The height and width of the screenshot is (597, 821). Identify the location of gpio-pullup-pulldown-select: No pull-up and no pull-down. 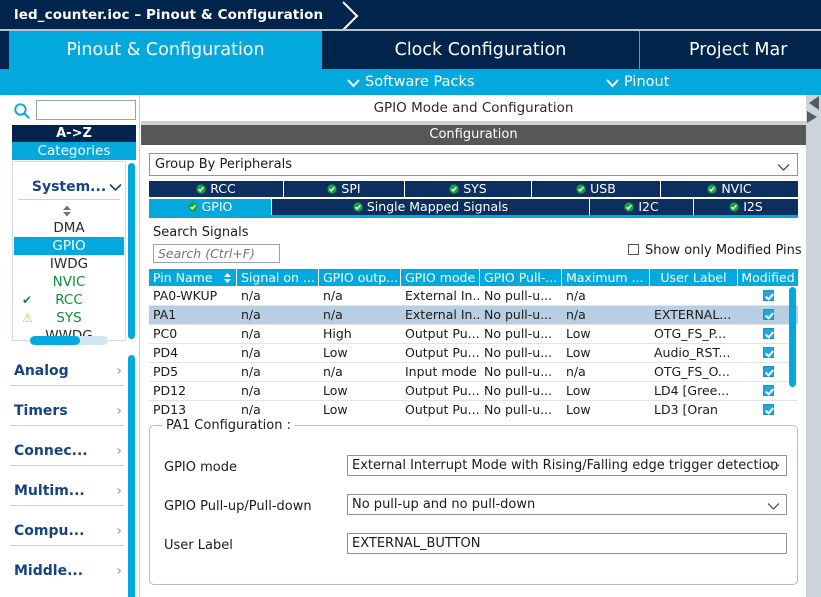
(567, 504).